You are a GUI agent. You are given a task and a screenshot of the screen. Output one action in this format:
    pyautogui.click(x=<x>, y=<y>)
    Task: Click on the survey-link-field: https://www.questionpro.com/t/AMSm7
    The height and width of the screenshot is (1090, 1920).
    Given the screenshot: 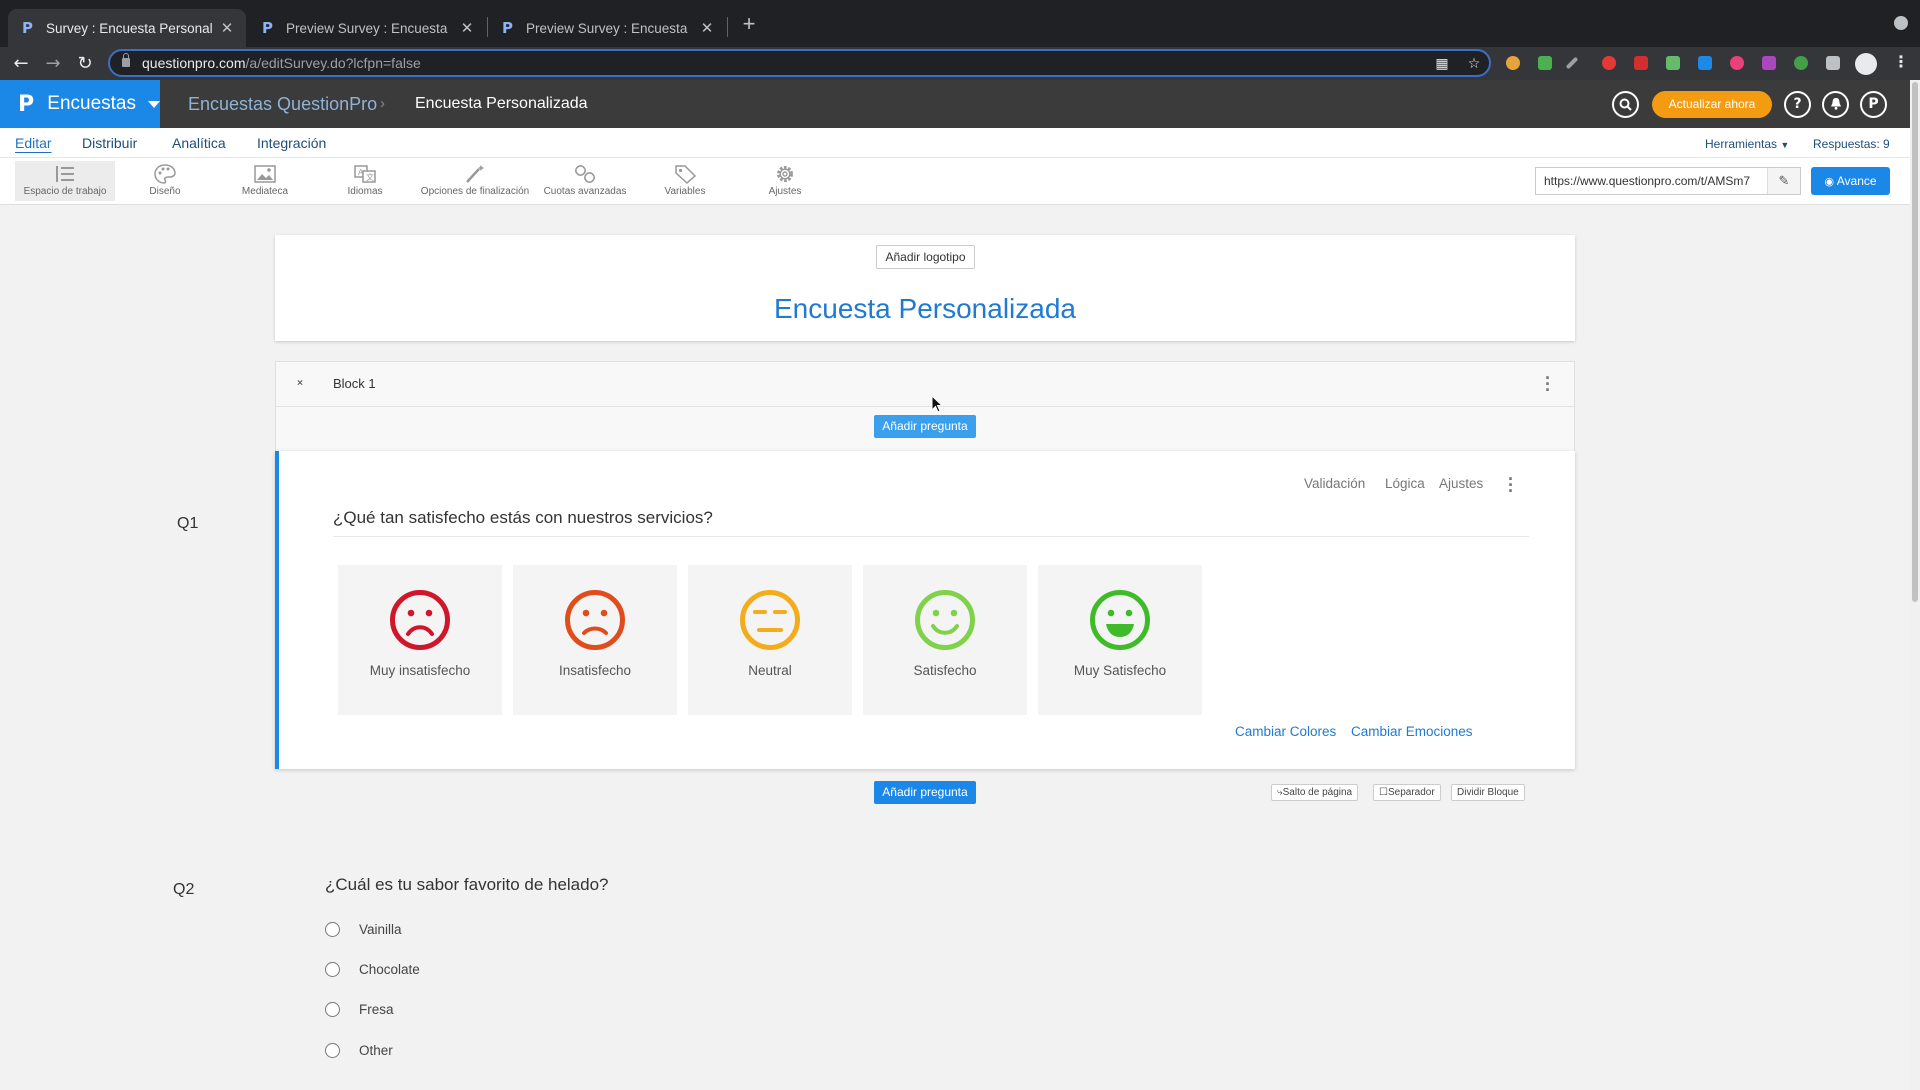 What is the action you would take?
    pyautogui.click(x=1668, y=181)
    